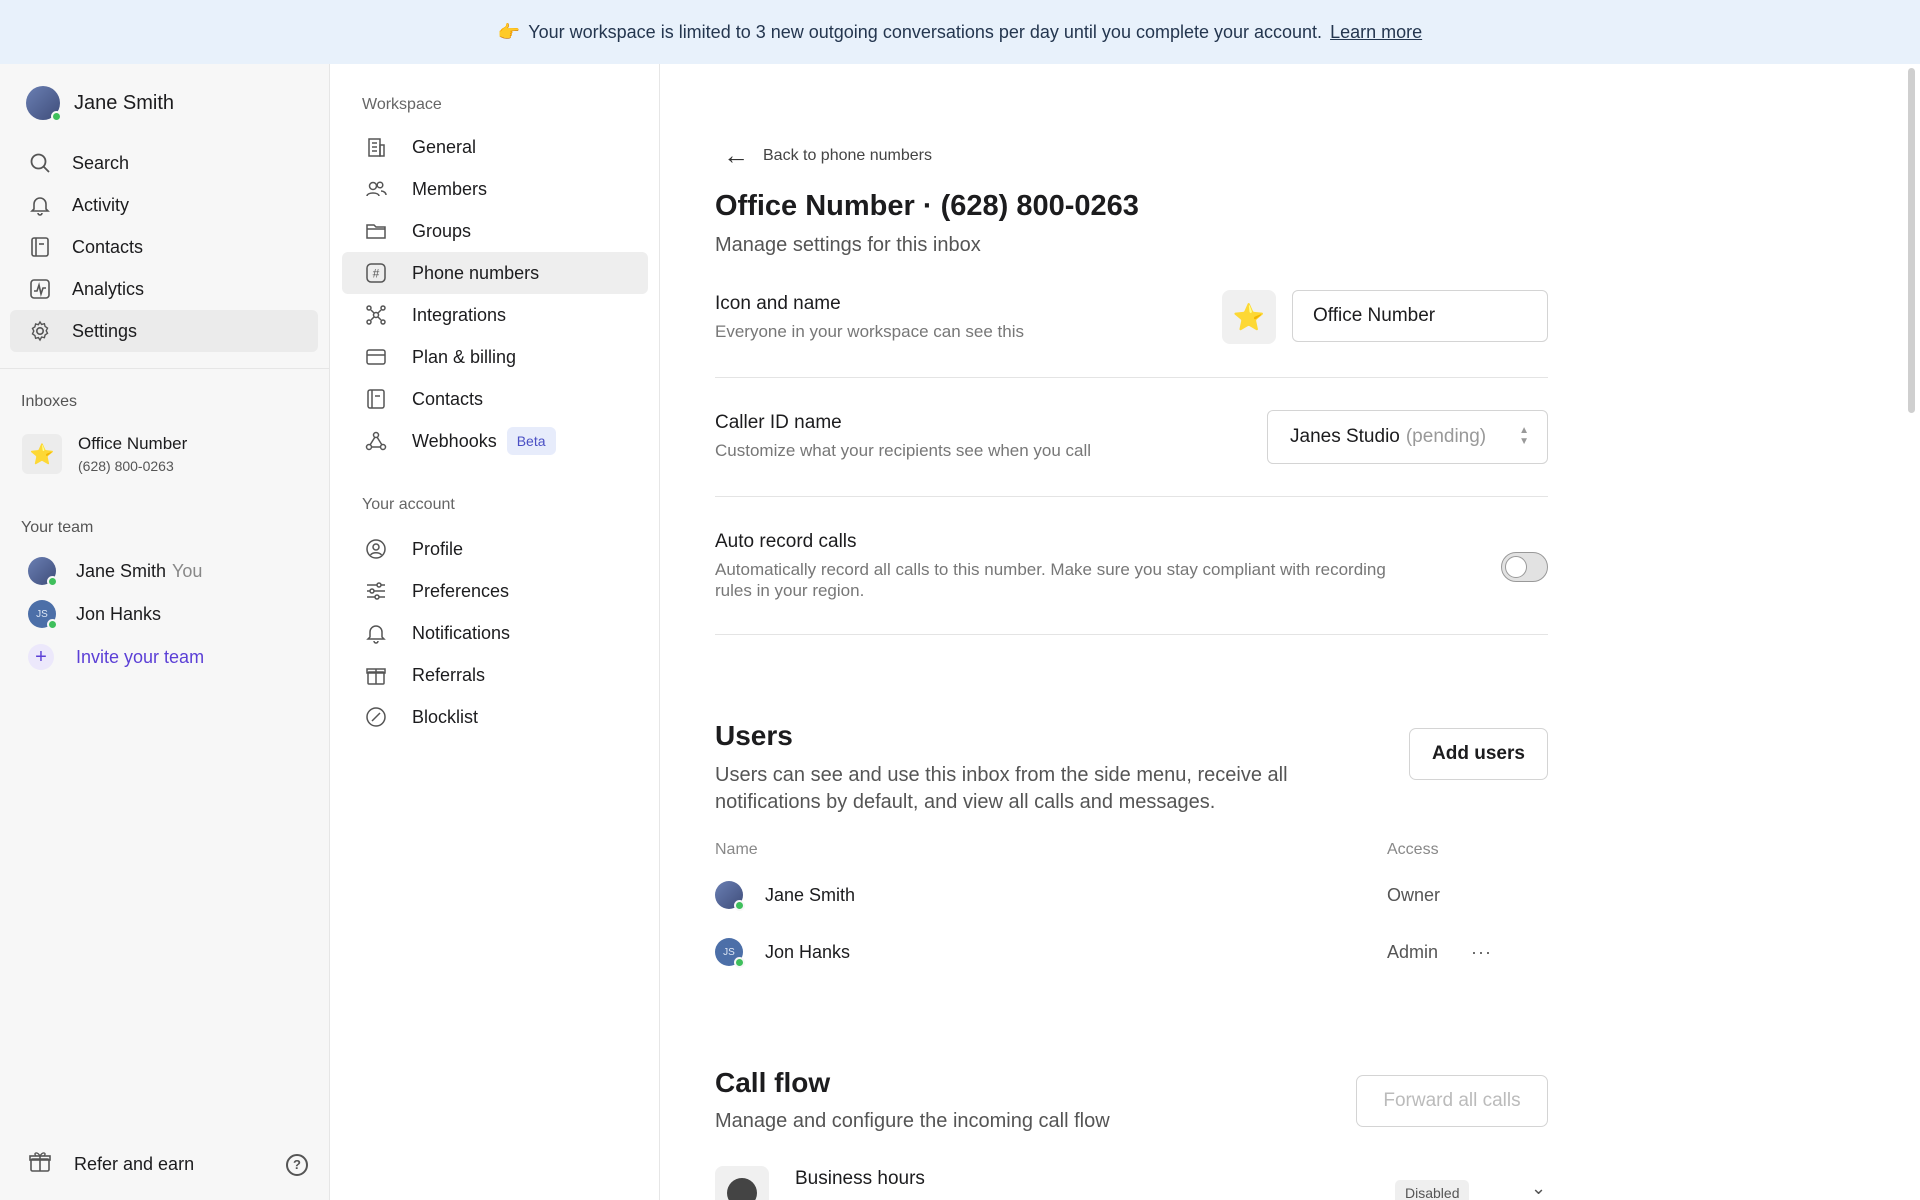 The width and height of the screenshot is (1920, 1200). I want to click on nav-item-activity: Activity, so click(164, 205).